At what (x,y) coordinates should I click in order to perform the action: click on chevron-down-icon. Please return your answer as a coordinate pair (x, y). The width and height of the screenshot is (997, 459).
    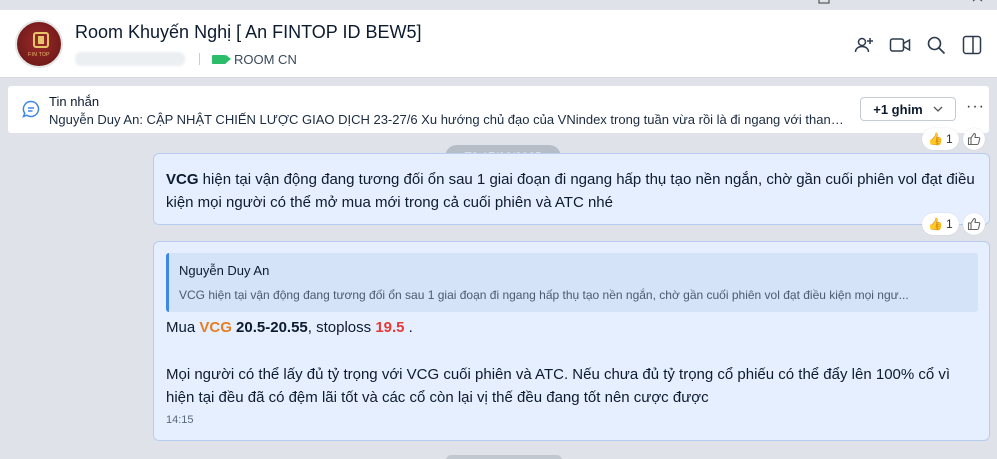
    Looking at the image, I should click on (938, 109).